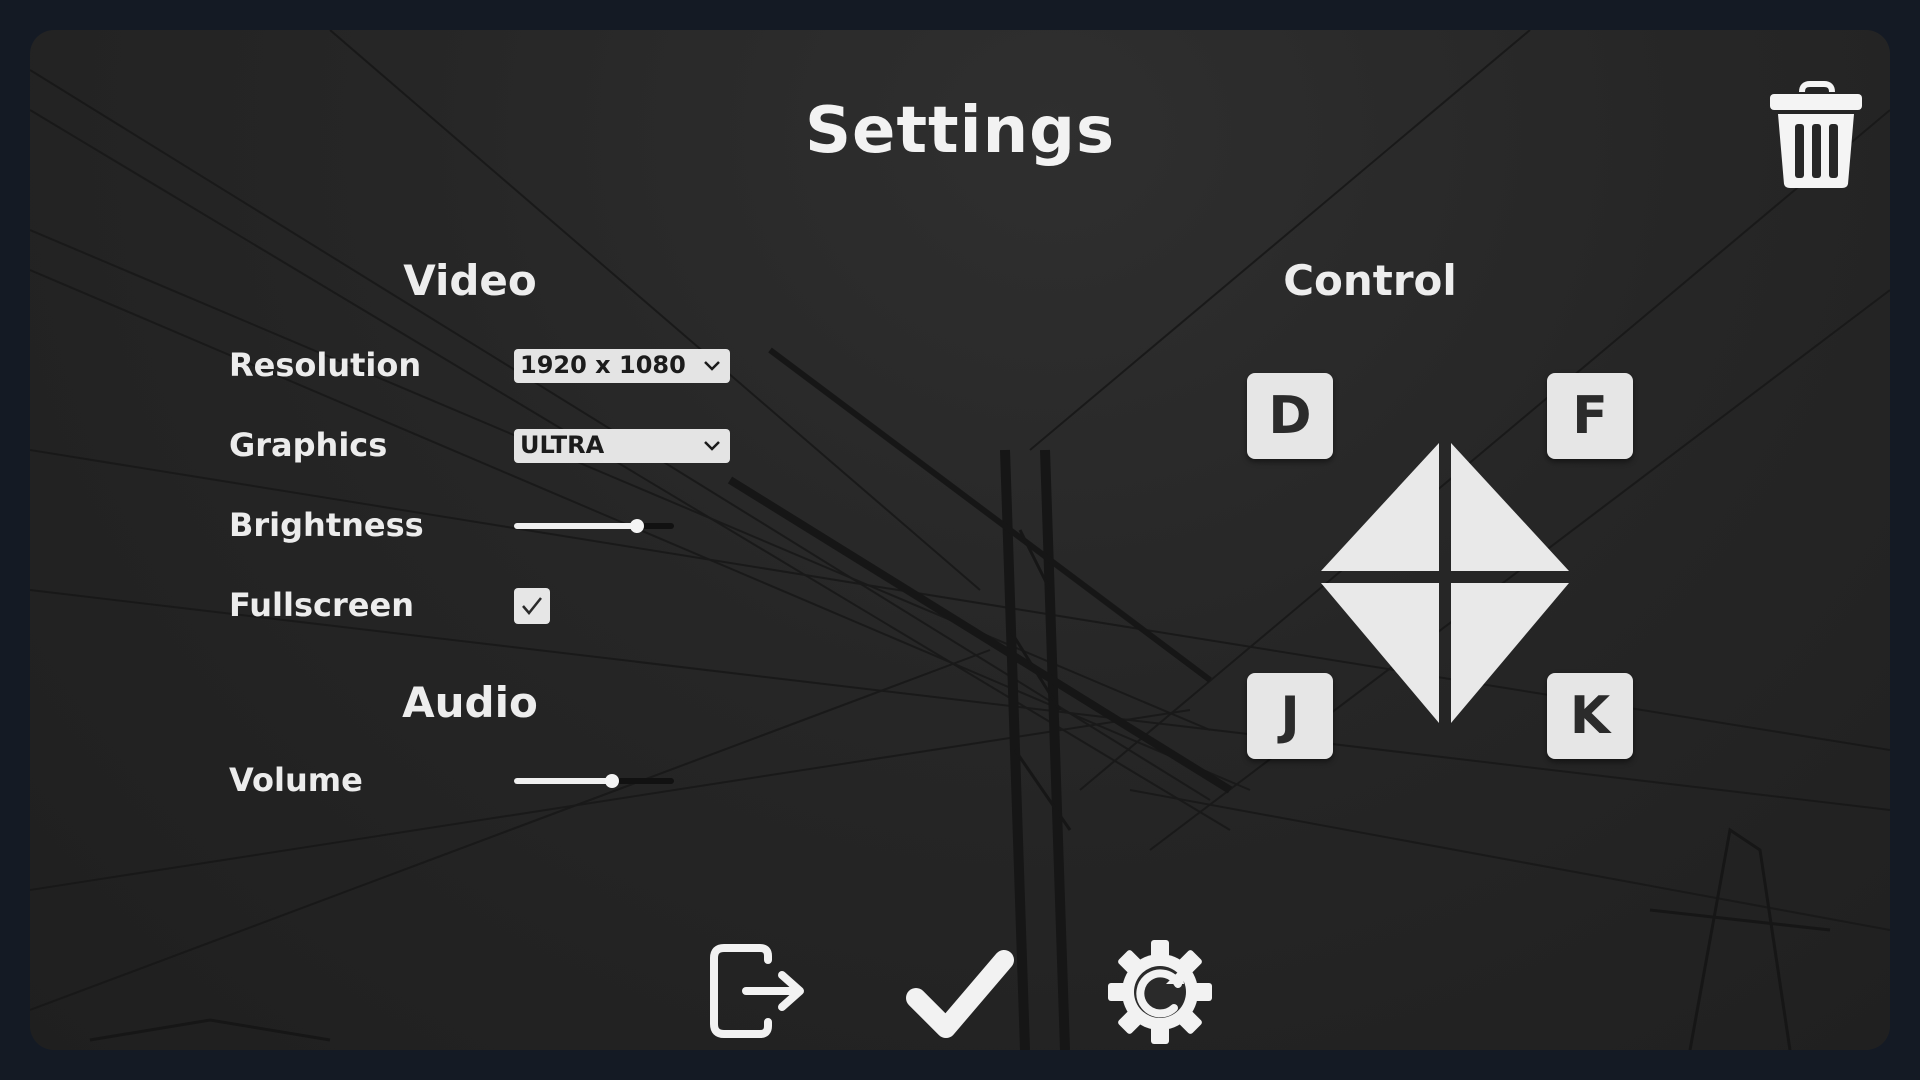 The image size is (1920, 1080). I want to click on brightness-slider, so click(594, 526).